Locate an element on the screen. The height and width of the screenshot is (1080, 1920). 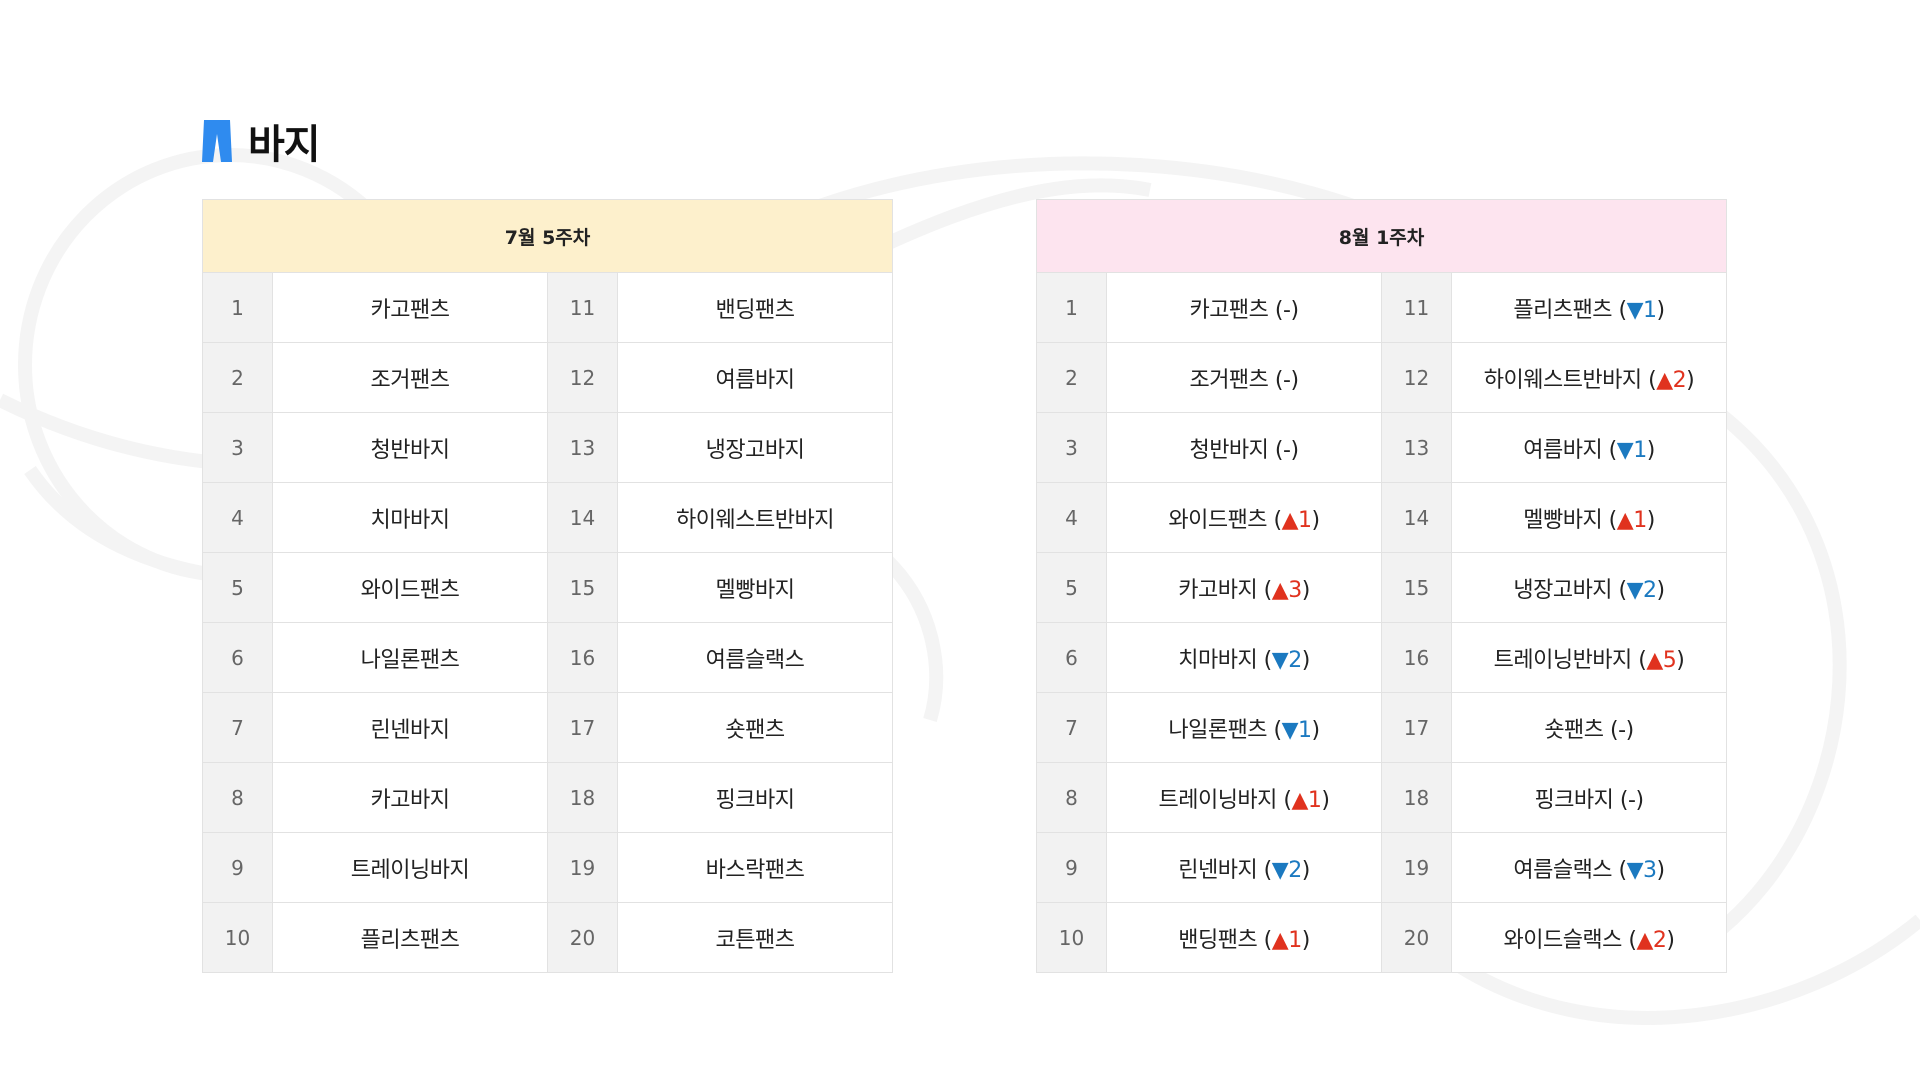
item-name: 바스락팬츠 is located at coordinates (755, 870).